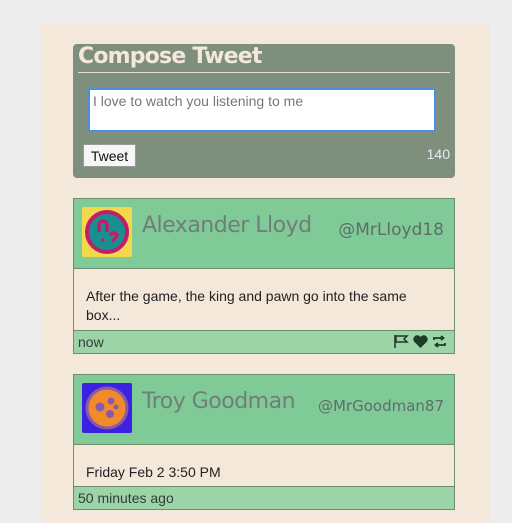 This screenshot has height=523, width=512. I want to click on tweet-actions, so click(420, 341).